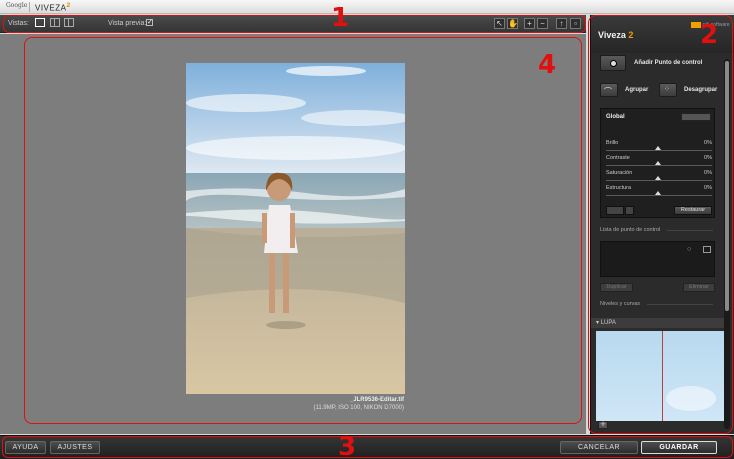 The width and height of the screenshot is (734, 459). What do you see at coordinates (709, 35) in the screenshot?
I see `annotation-number-2: 2` at bounding box center [709, 35].